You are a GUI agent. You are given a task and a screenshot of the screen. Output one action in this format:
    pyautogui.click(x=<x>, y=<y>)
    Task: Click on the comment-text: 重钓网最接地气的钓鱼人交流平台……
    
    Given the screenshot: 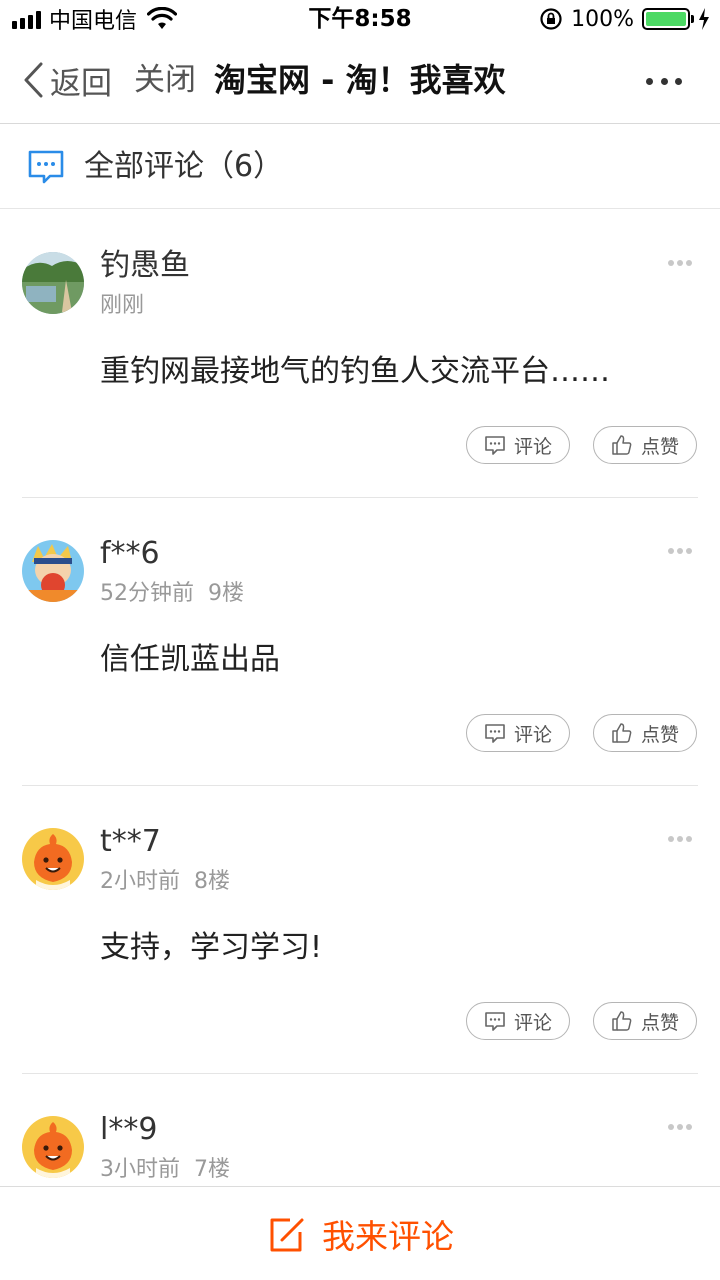 What is the action you would take?
    pyautogui.click(x=355, y=371)
    